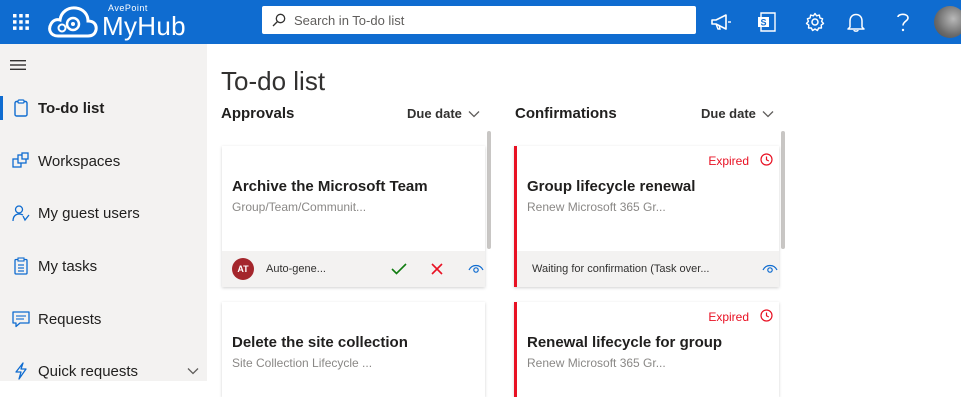 The image size is (961, 397). What do you see at coordinates (903, 22) in the screenshot?
I see `help-icon` at bounding box center [903, 22].